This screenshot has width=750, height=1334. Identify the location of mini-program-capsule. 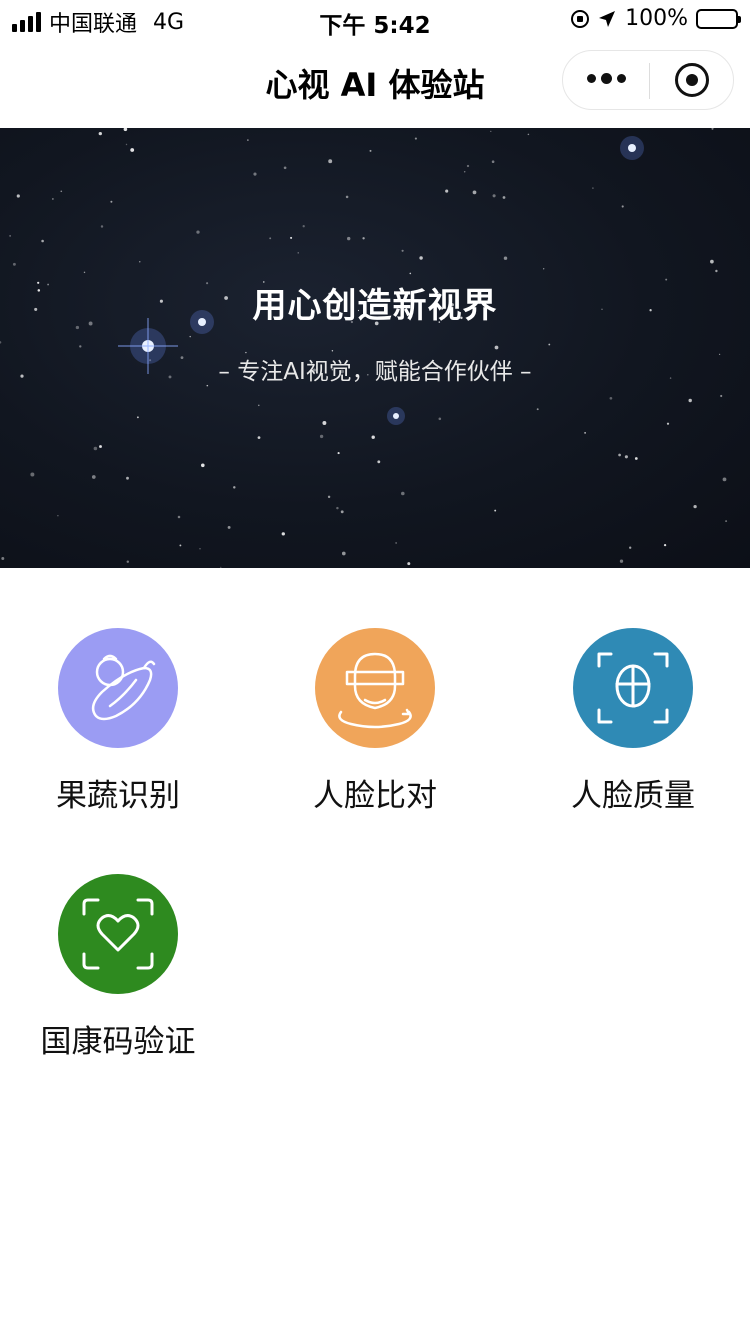
(648, 80).